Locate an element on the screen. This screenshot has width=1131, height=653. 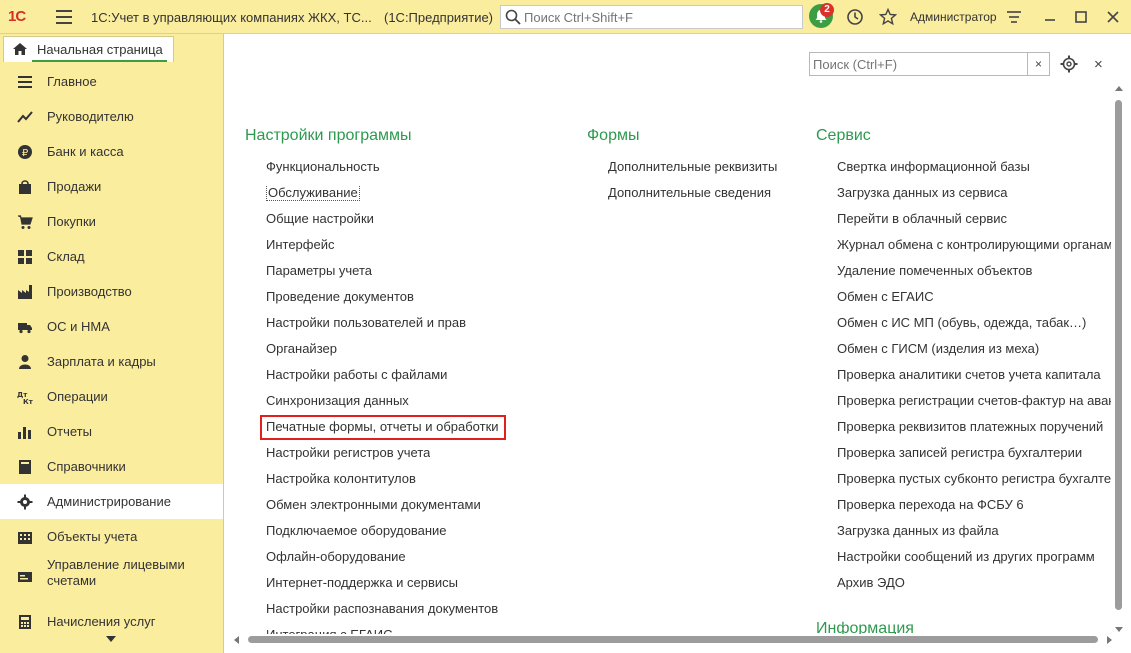
home-tab-indicator is located at coordinates (99, 61).